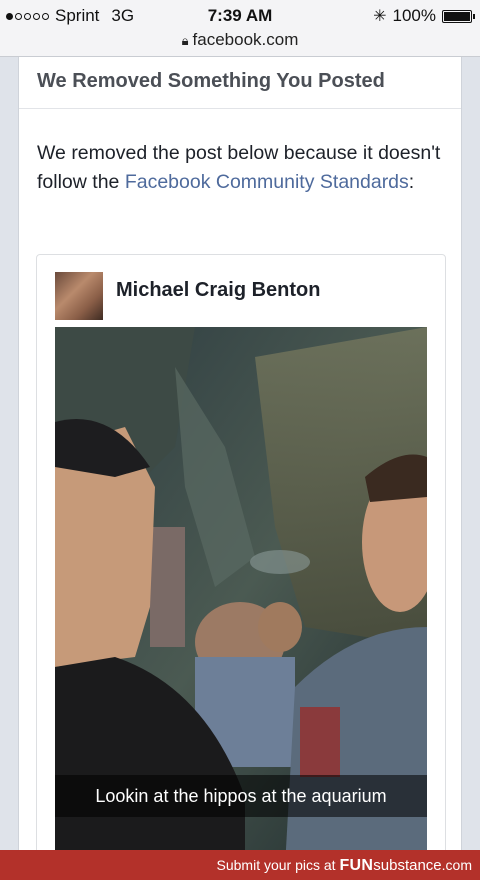 This screenshot has height=880, width=480. What do you see at coordinates (458, 16) in the screenshot?
I see `battery-icon` at bounding box center [458, 16].